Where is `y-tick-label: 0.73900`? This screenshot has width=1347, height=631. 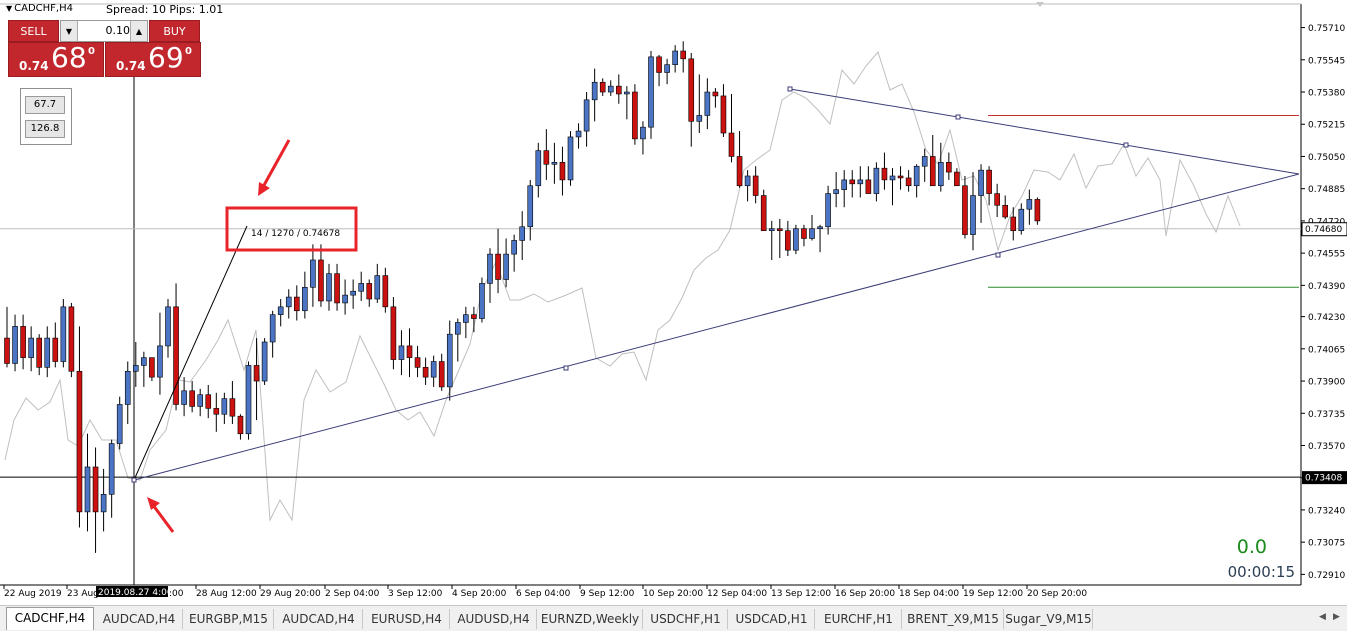 y-tick-label: 0.73900 is located at coordinates (1326, 383).